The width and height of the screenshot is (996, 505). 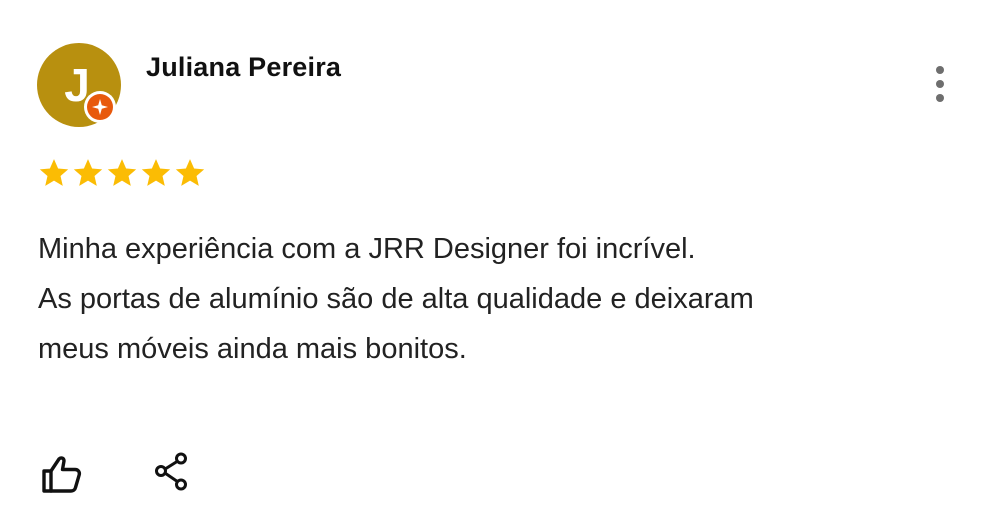 I want to click on local-guide-badge, so click(x=100, y=107).